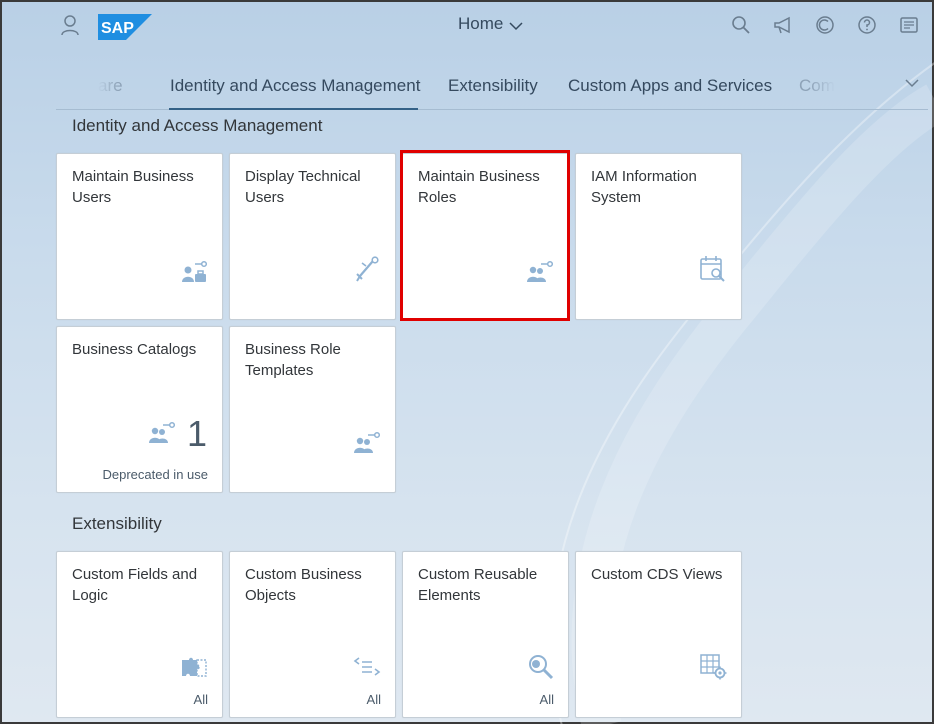 This screenshot has height=724, width=934. I want to click on tile-maintain-business-users: Maintain Business Users, so click(139, 236).